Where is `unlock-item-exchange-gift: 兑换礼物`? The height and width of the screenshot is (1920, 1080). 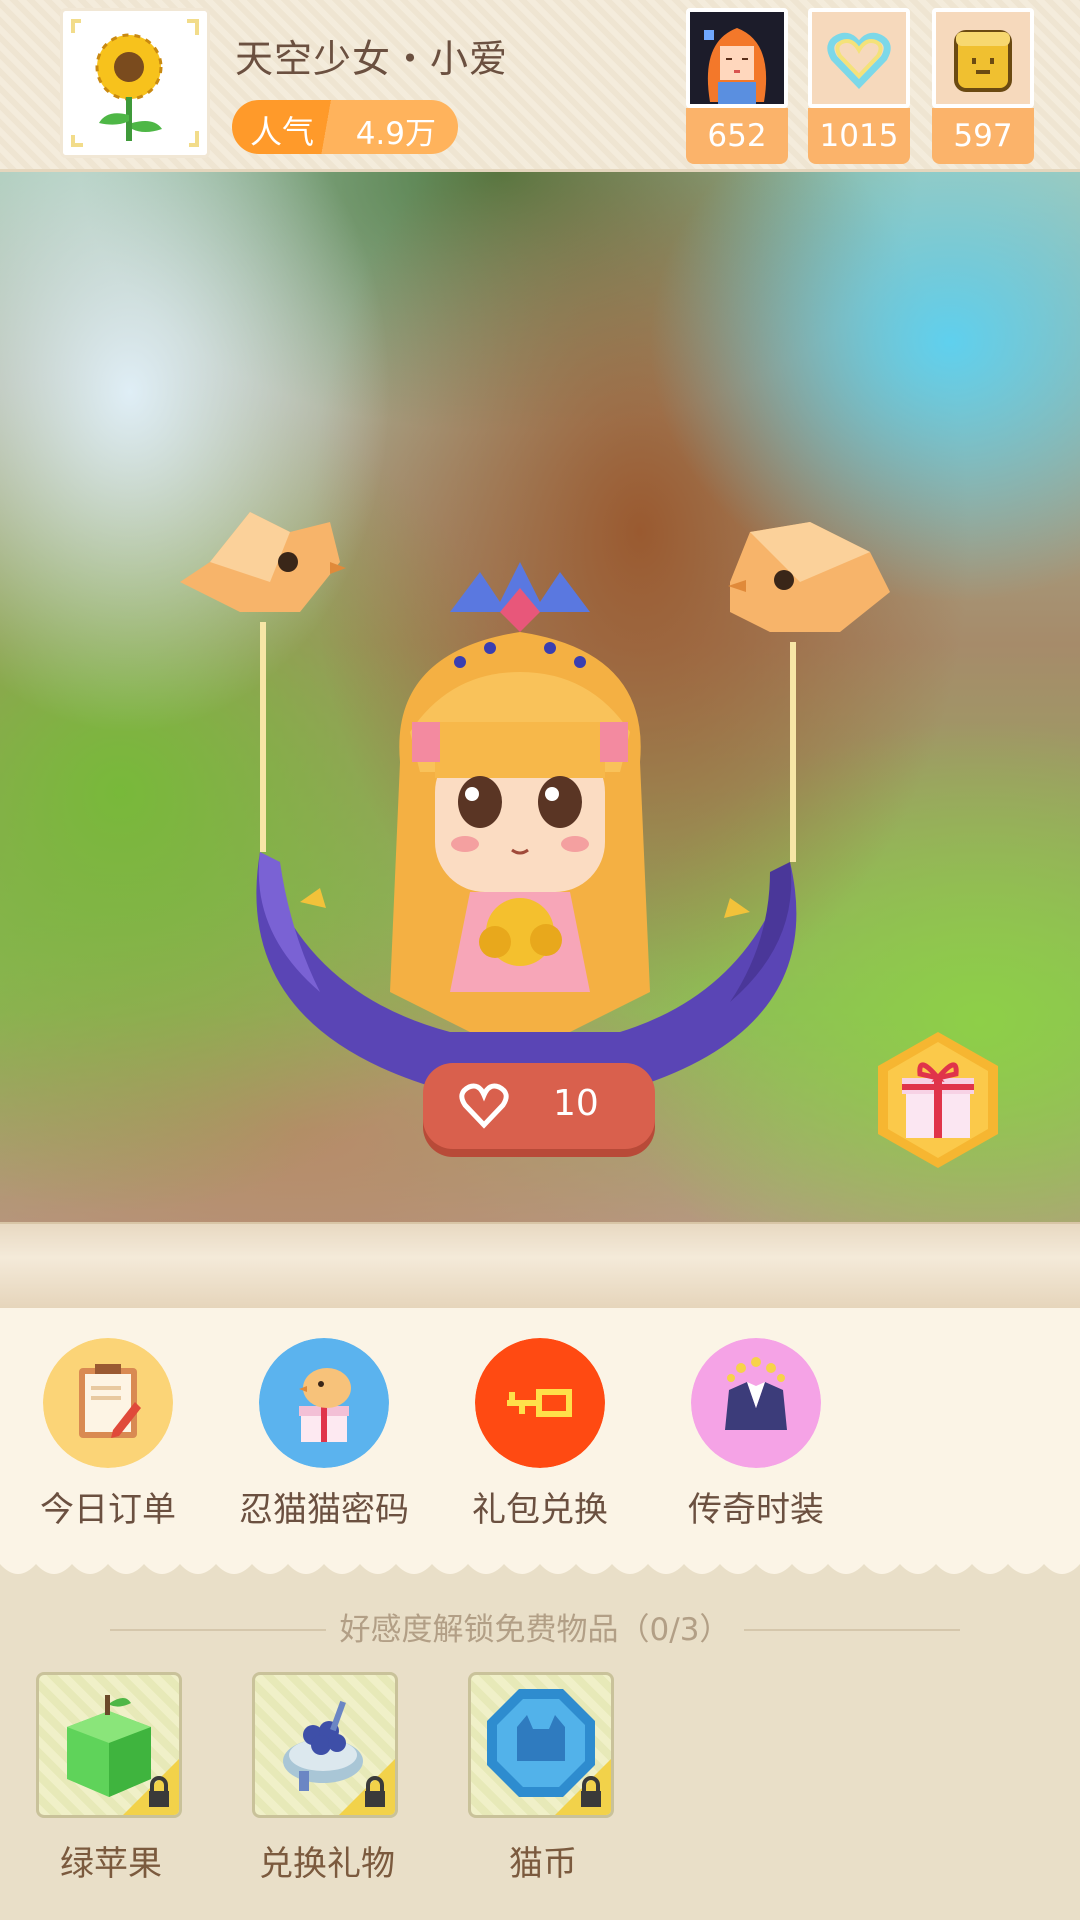
unlock-item-exchange-gift: 兑换礼物 is located at coordinates (327, 1778).